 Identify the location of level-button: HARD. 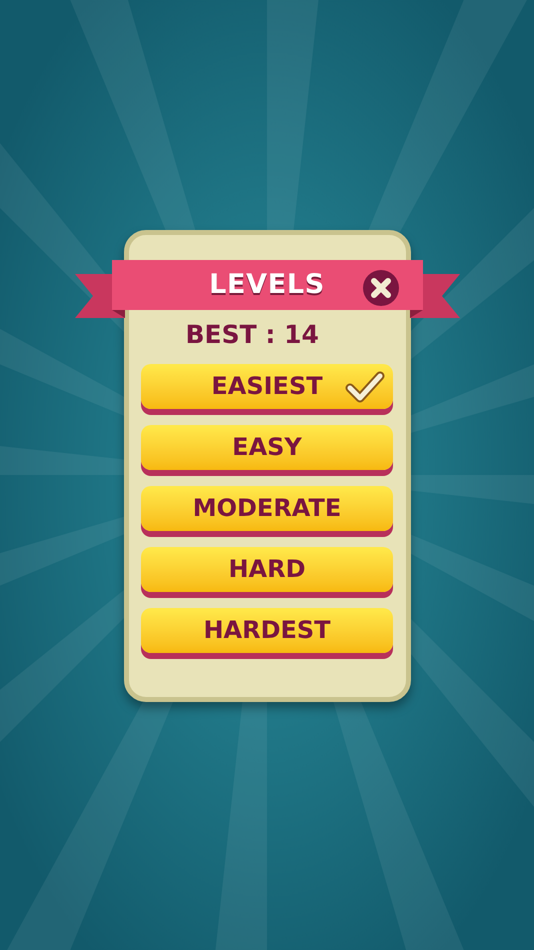
(267, 569).